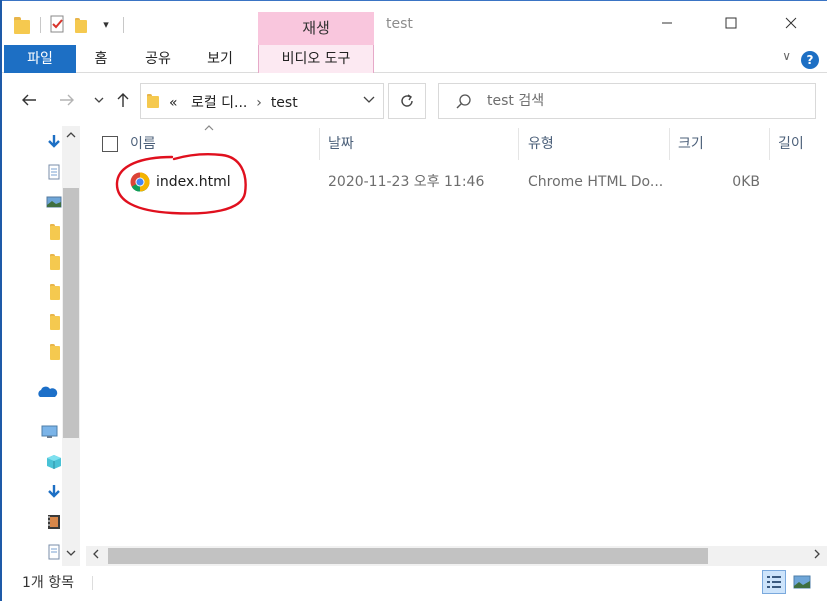 Image resolution: width=827 pixels, height=601 pixels. I want to click on minimize-icon, so click(667, 23).